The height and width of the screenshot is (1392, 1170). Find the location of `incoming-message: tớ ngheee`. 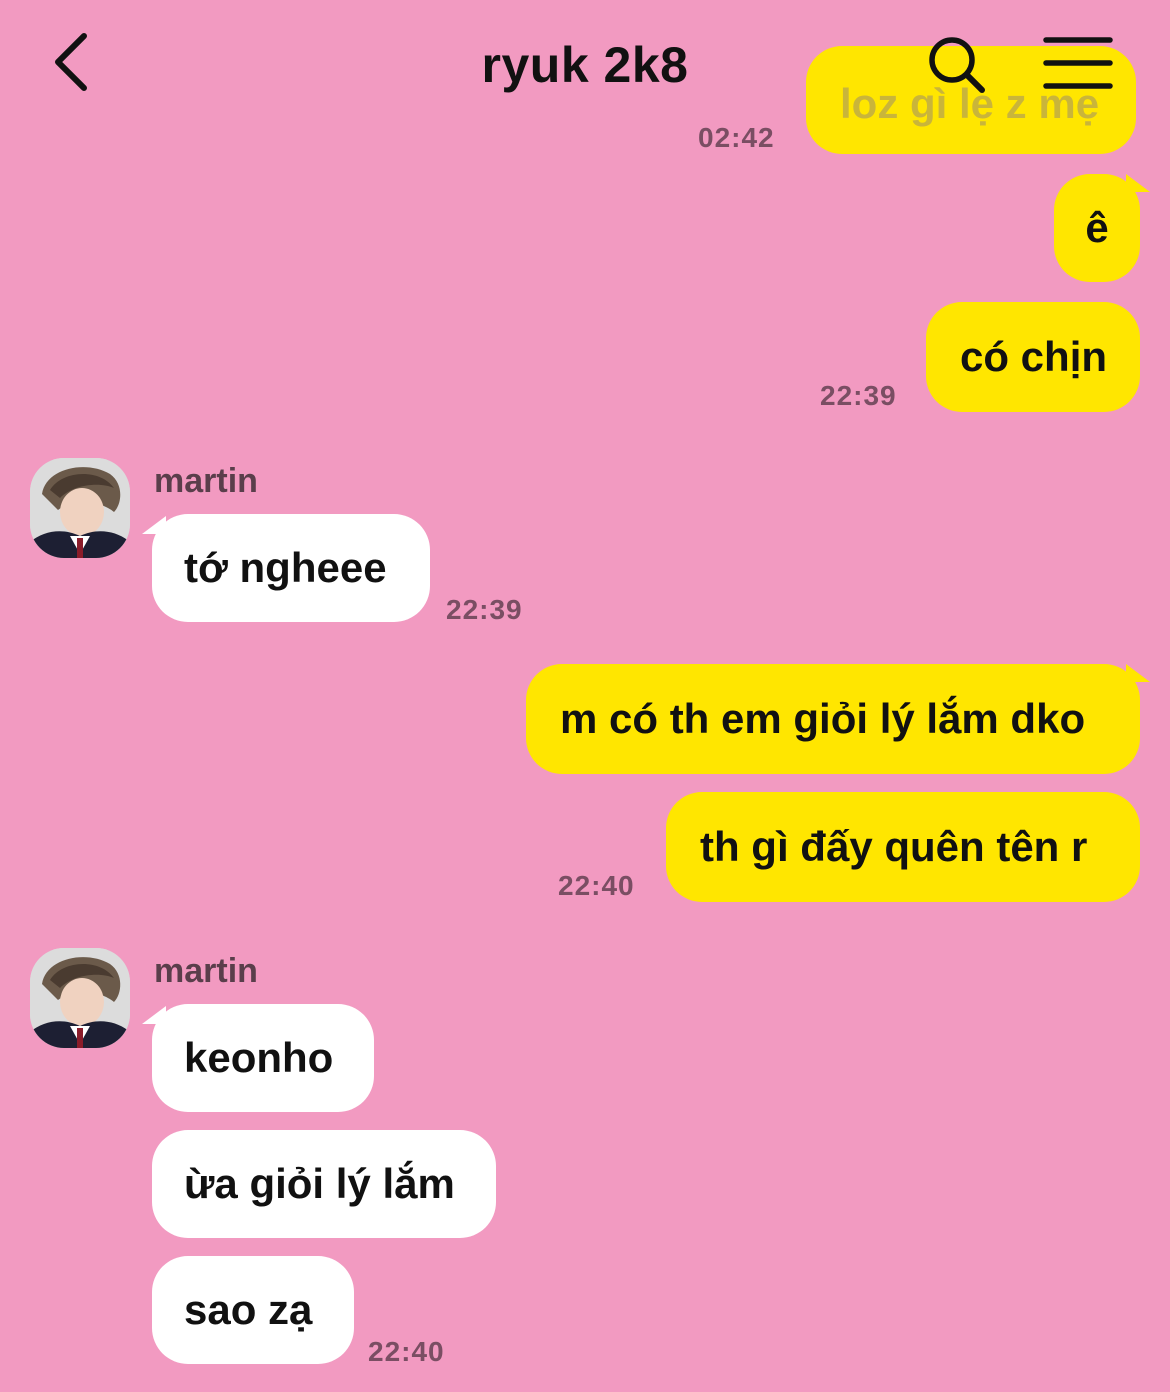

incoming-message: tớ ngheee is located at coordinates (286, 568).